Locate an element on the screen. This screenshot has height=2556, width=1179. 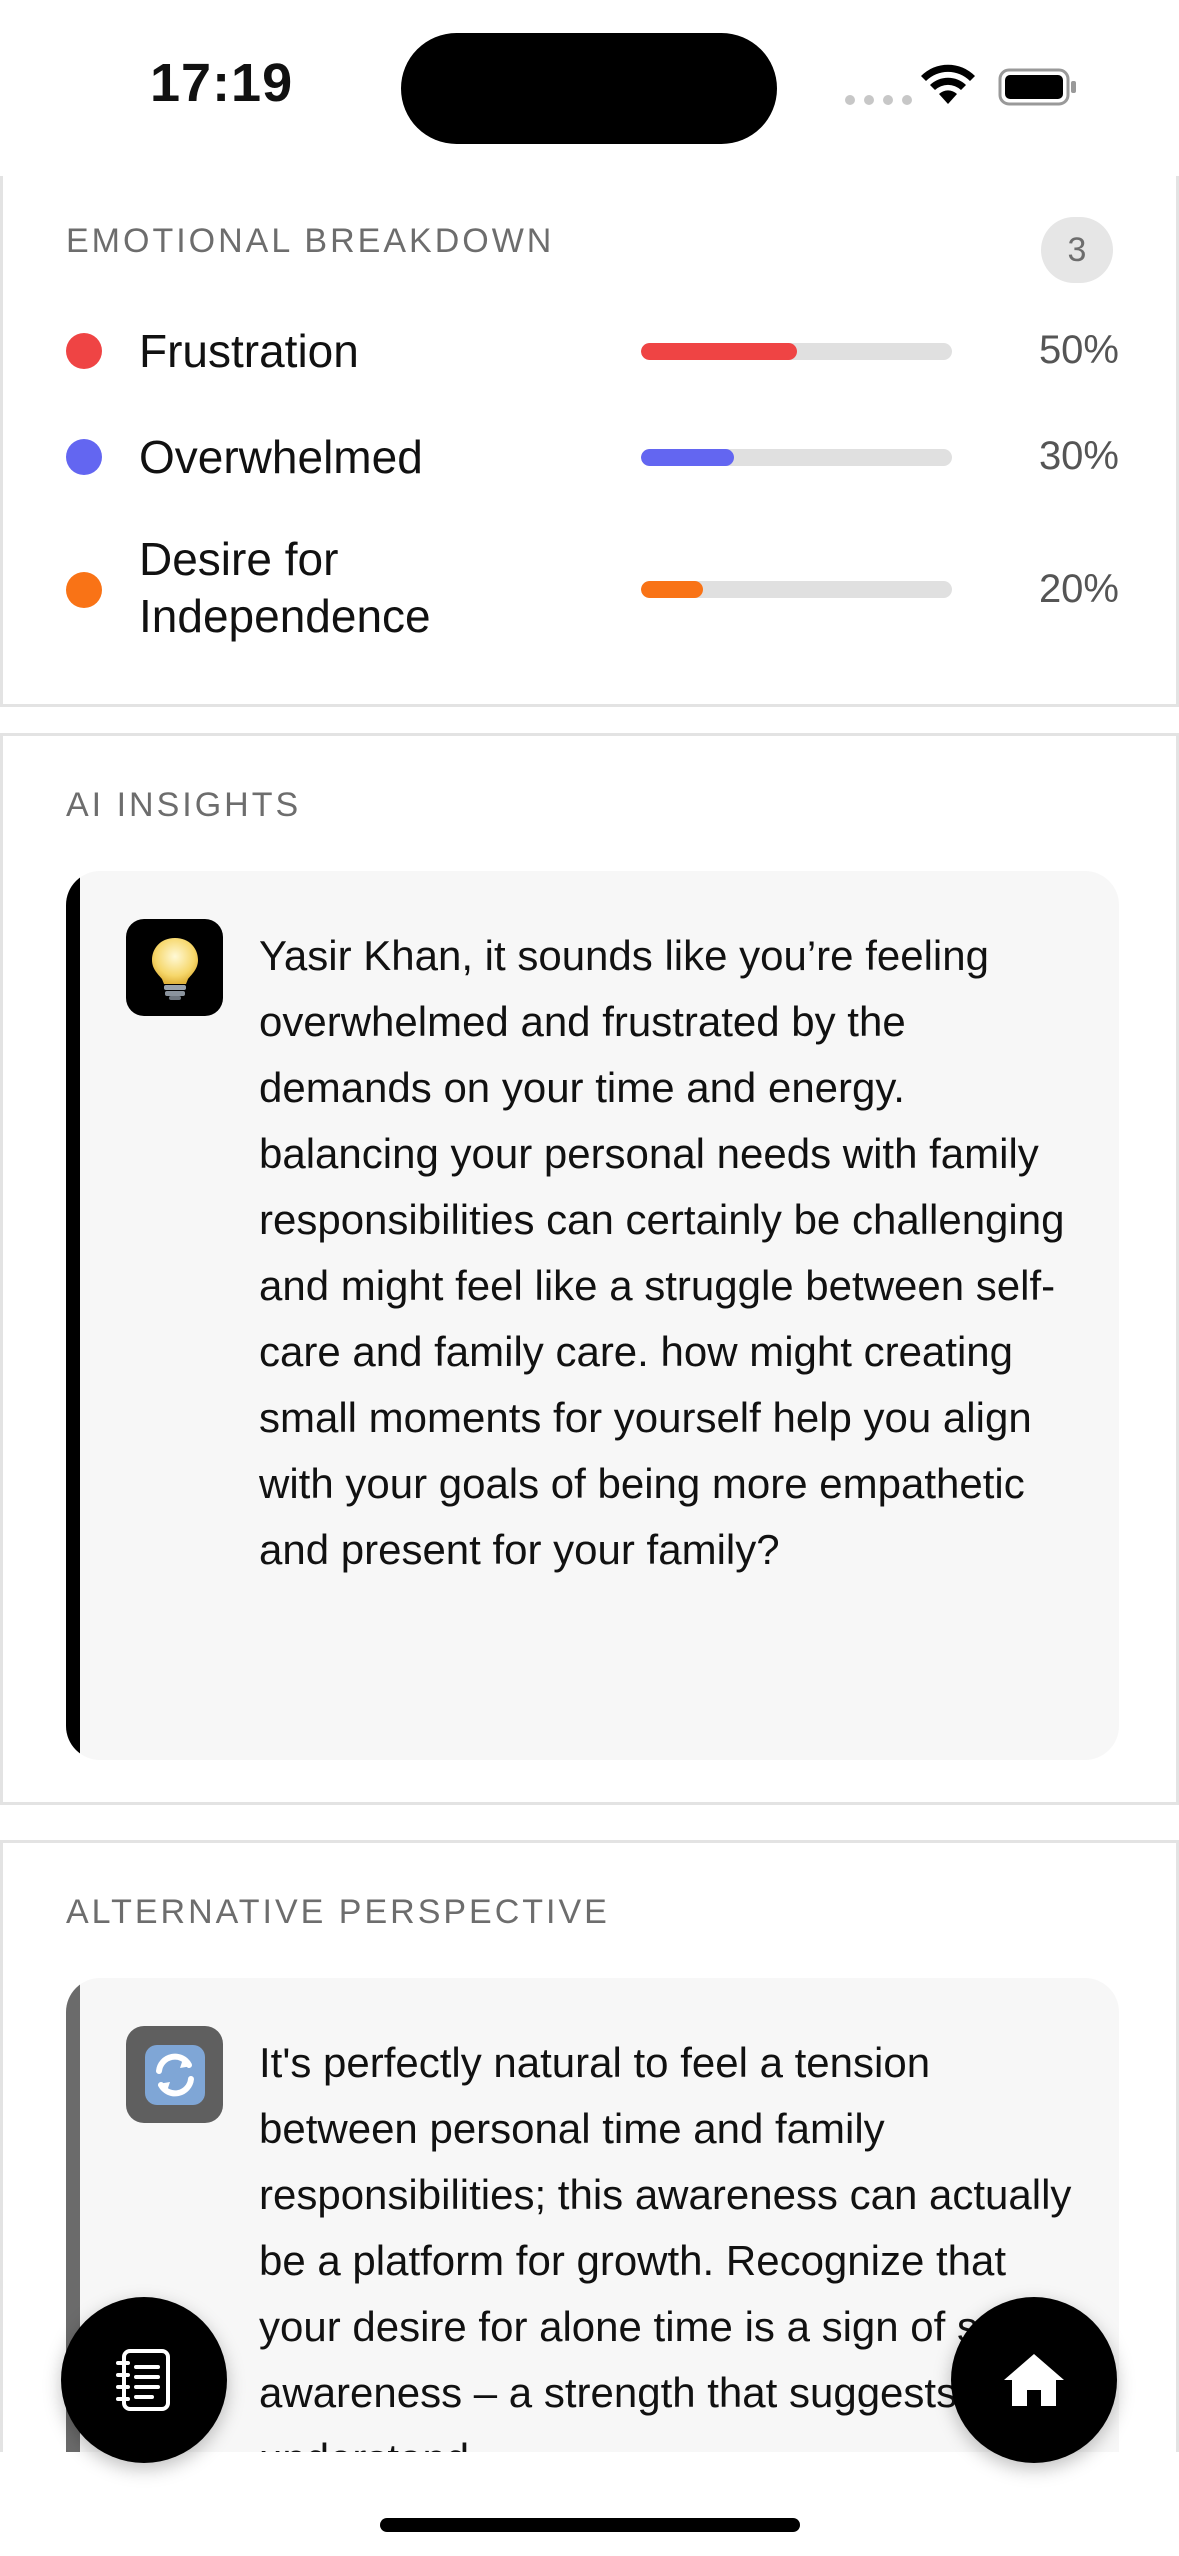
emotion-label: Frustration is located at coordinates (249, 351).